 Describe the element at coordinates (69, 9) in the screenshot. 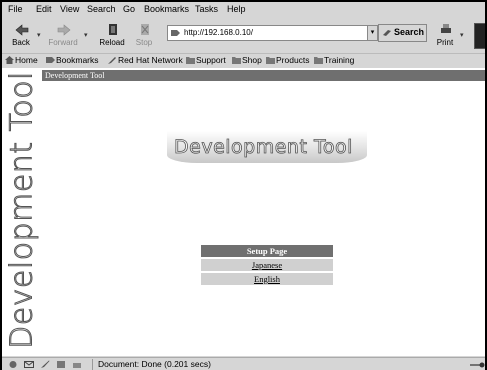

I see `menu-view: View` at that location.